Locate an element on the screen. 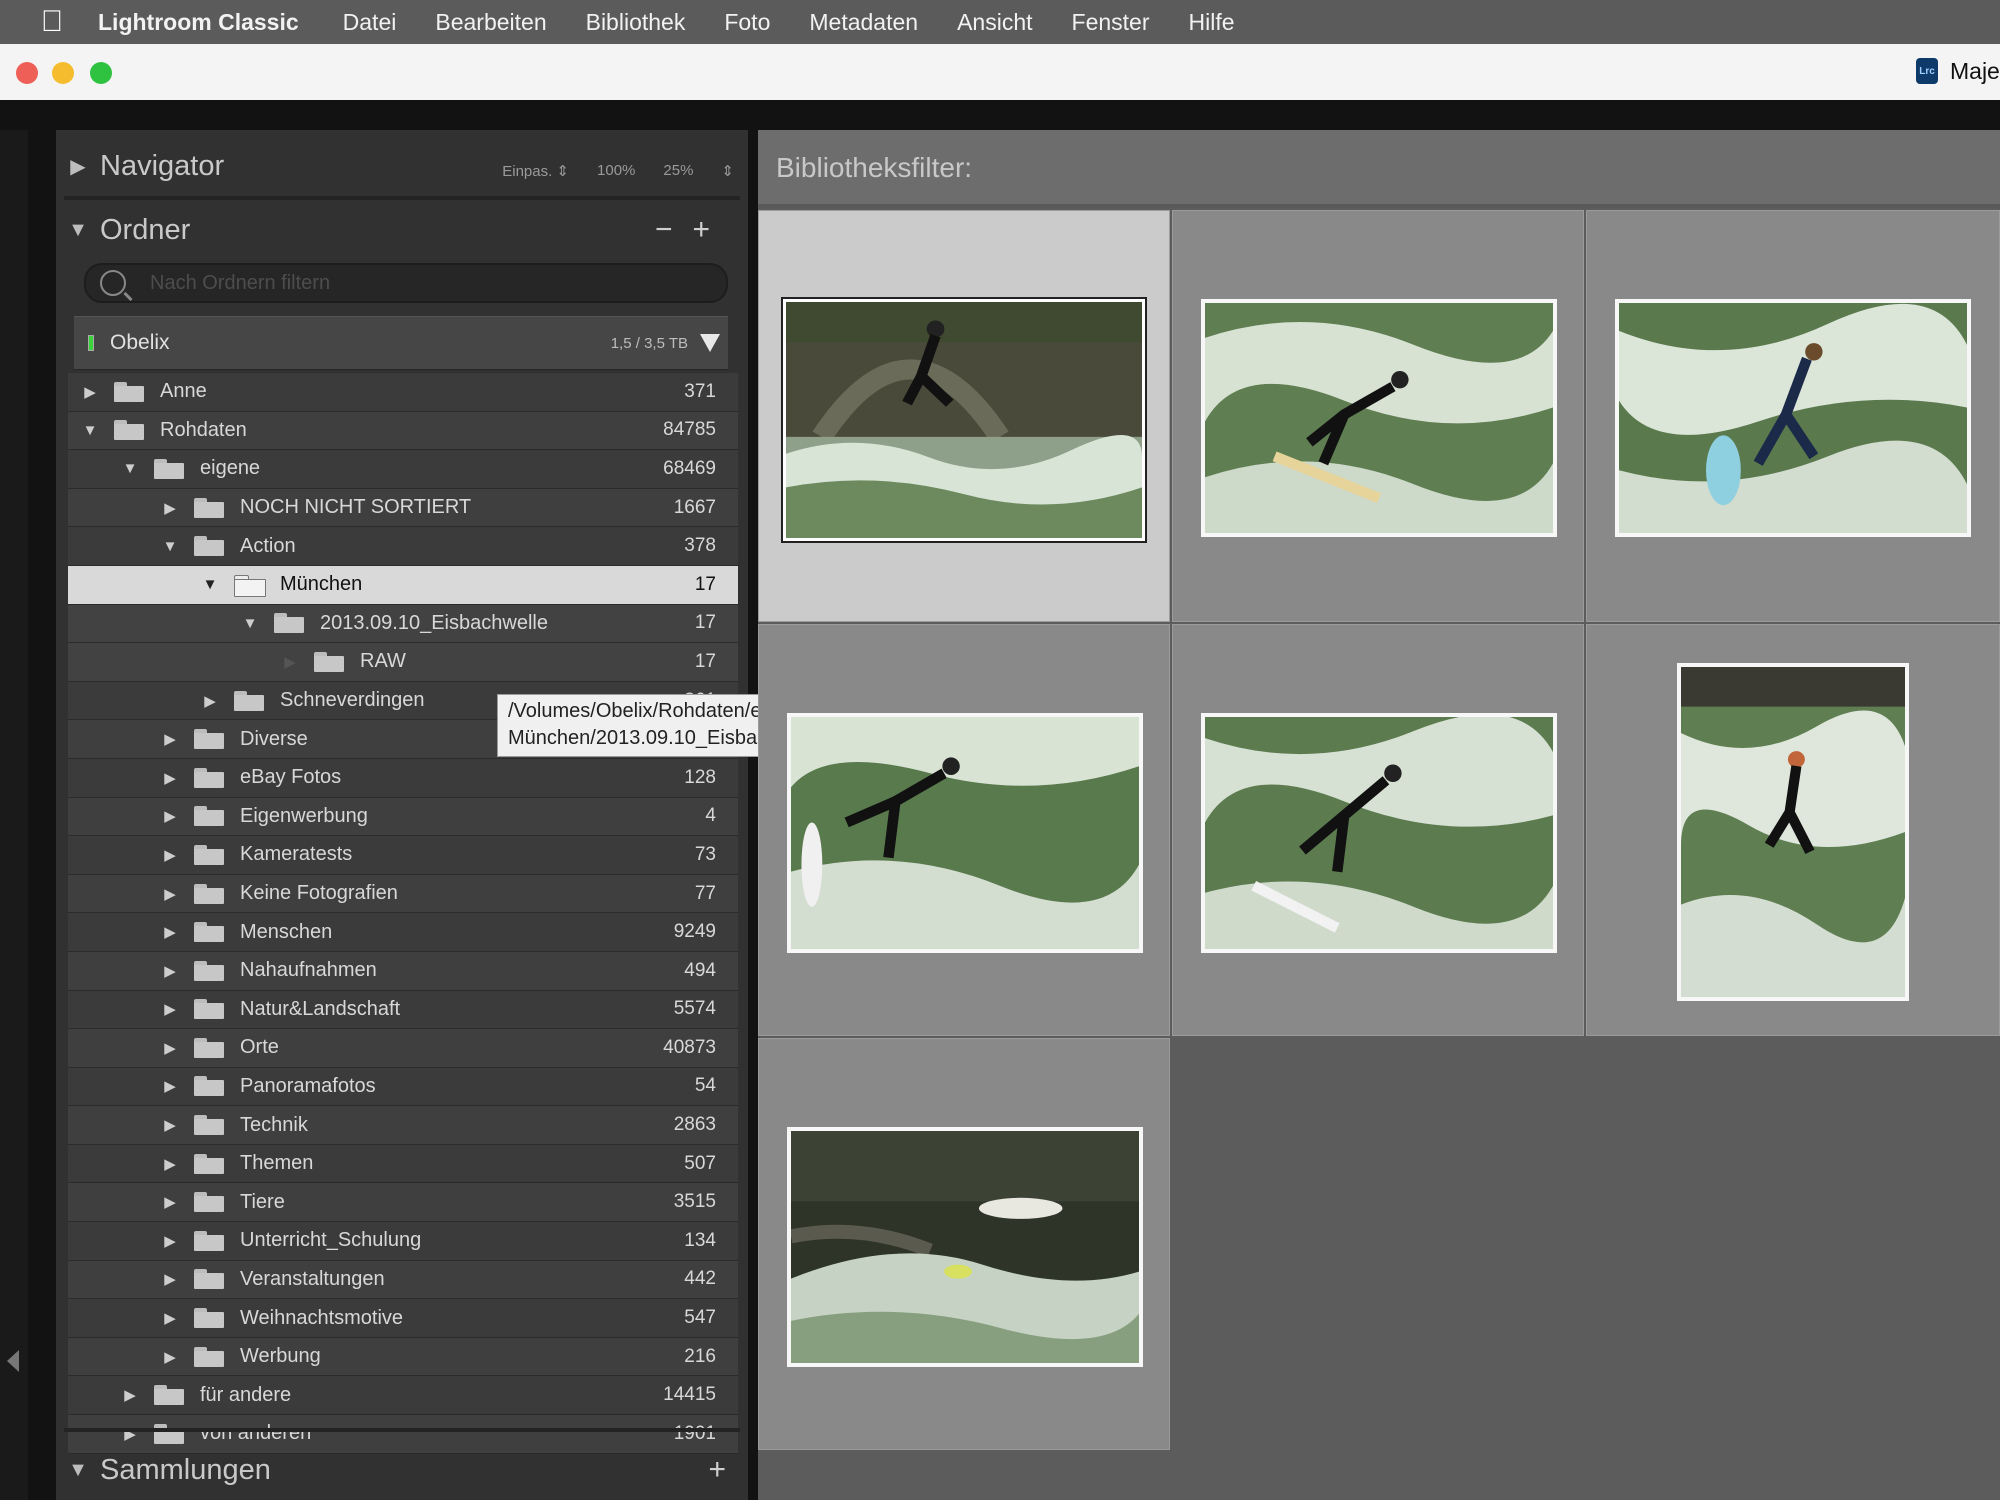 Image resolution: width=2000 pixels, height=1500 pixels. zoom-fit-option: Einpas. ⇕ is located at coordinates (535, 171).